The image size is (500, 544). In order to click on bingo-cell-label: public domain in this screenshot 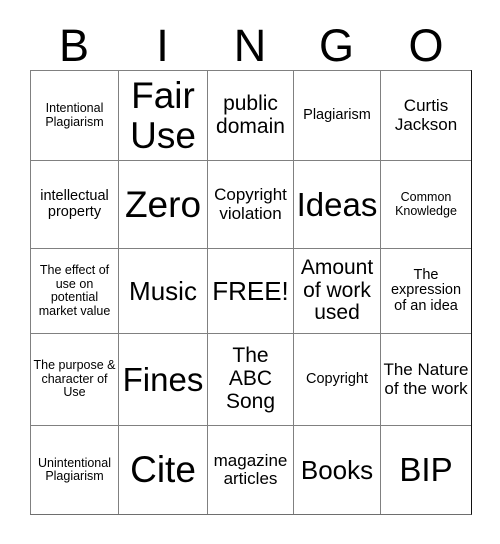, I will do `click(250, 114)`.